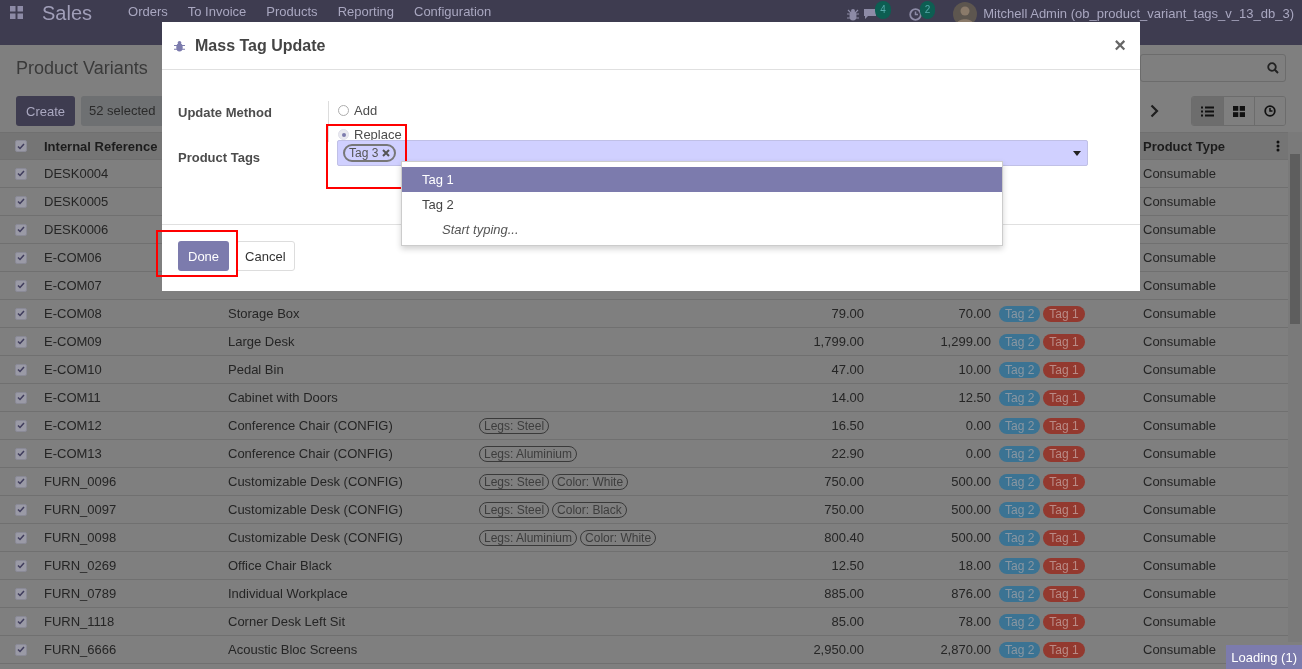 The image size is (1302, 669). I want to click on table-cell: E-COM11, so click(72, 397).